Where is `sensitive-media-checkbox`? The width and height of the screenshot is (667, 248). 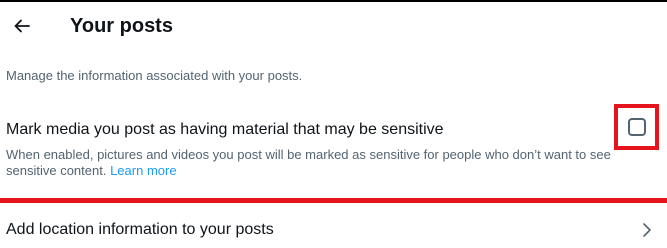
sensitive-media-checkbox is located at coordinates (636, 127).